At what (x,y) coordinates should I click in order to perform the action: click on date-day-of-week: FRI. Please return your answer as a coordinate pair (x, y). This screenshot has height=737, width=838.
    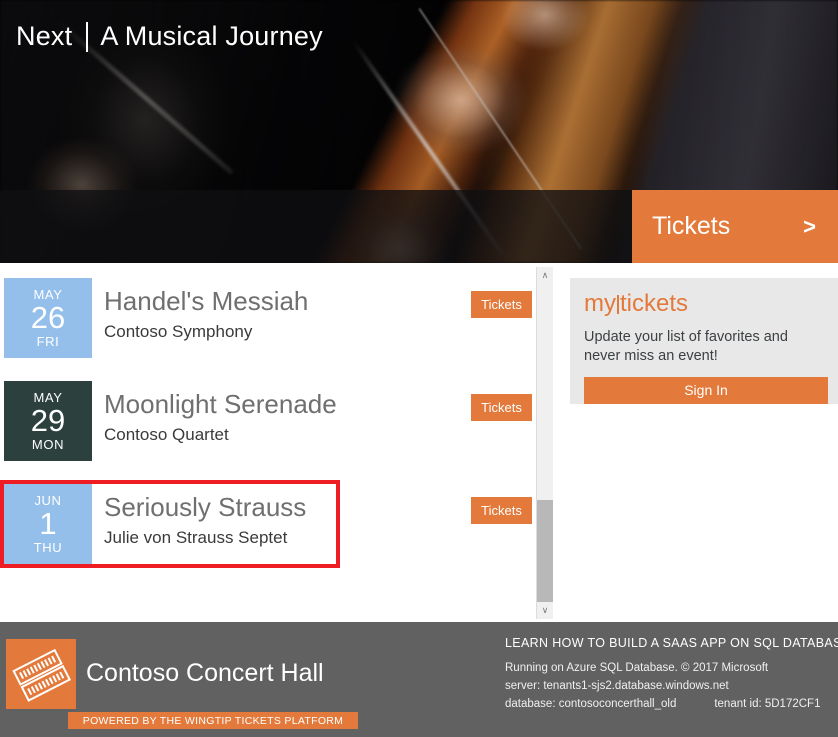
    Looking at the image, I should click on (48, 341).